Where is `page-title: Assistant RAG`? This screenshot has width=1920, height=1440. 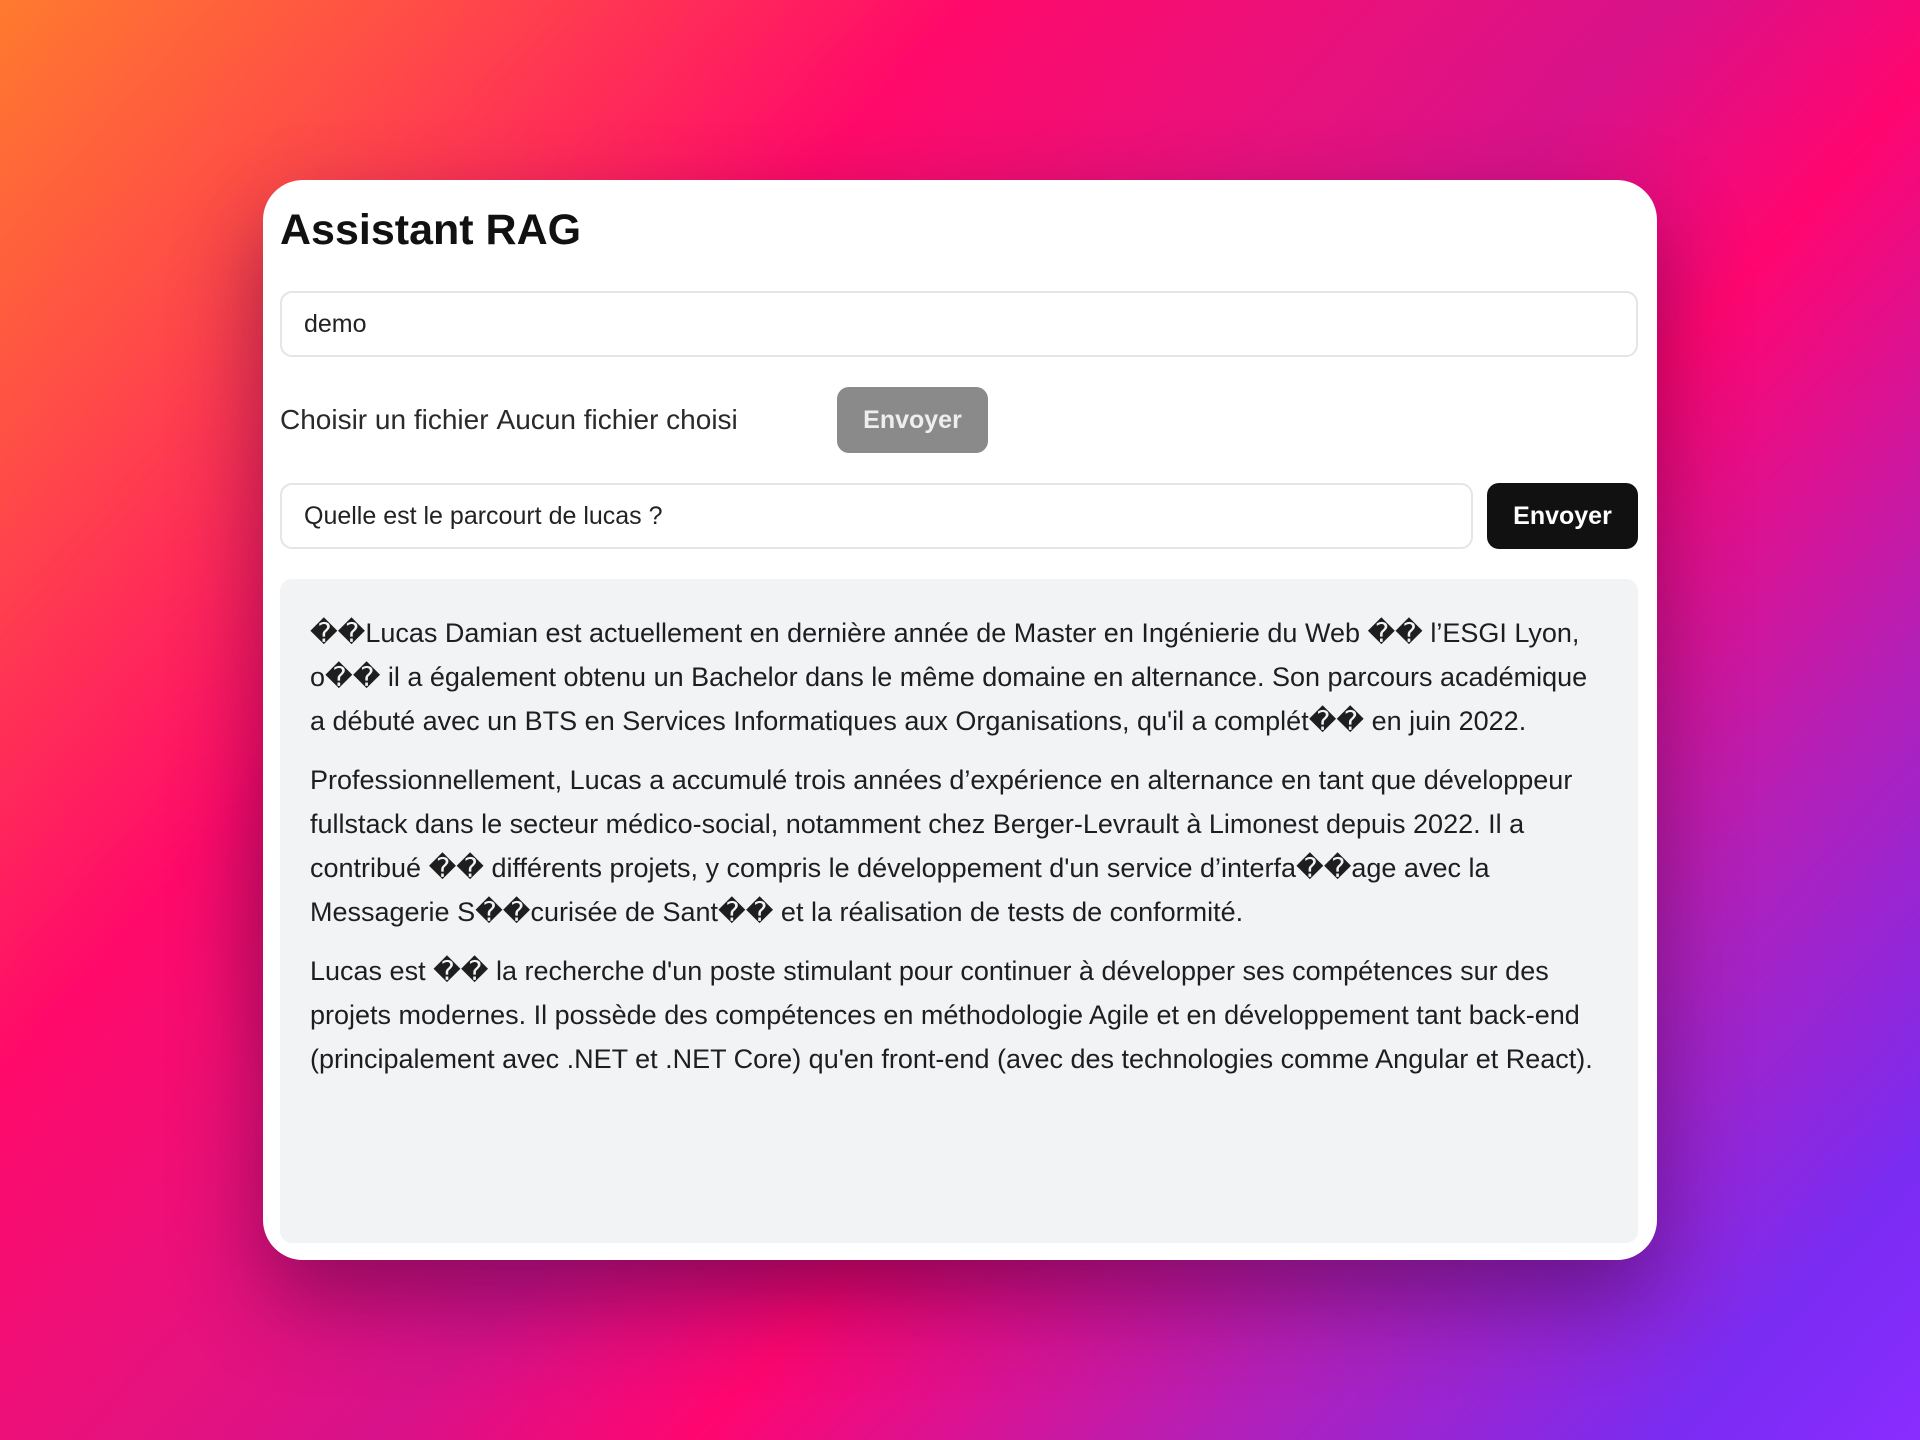 page-title: Assistant RAG is located at coordinates (431, 230).